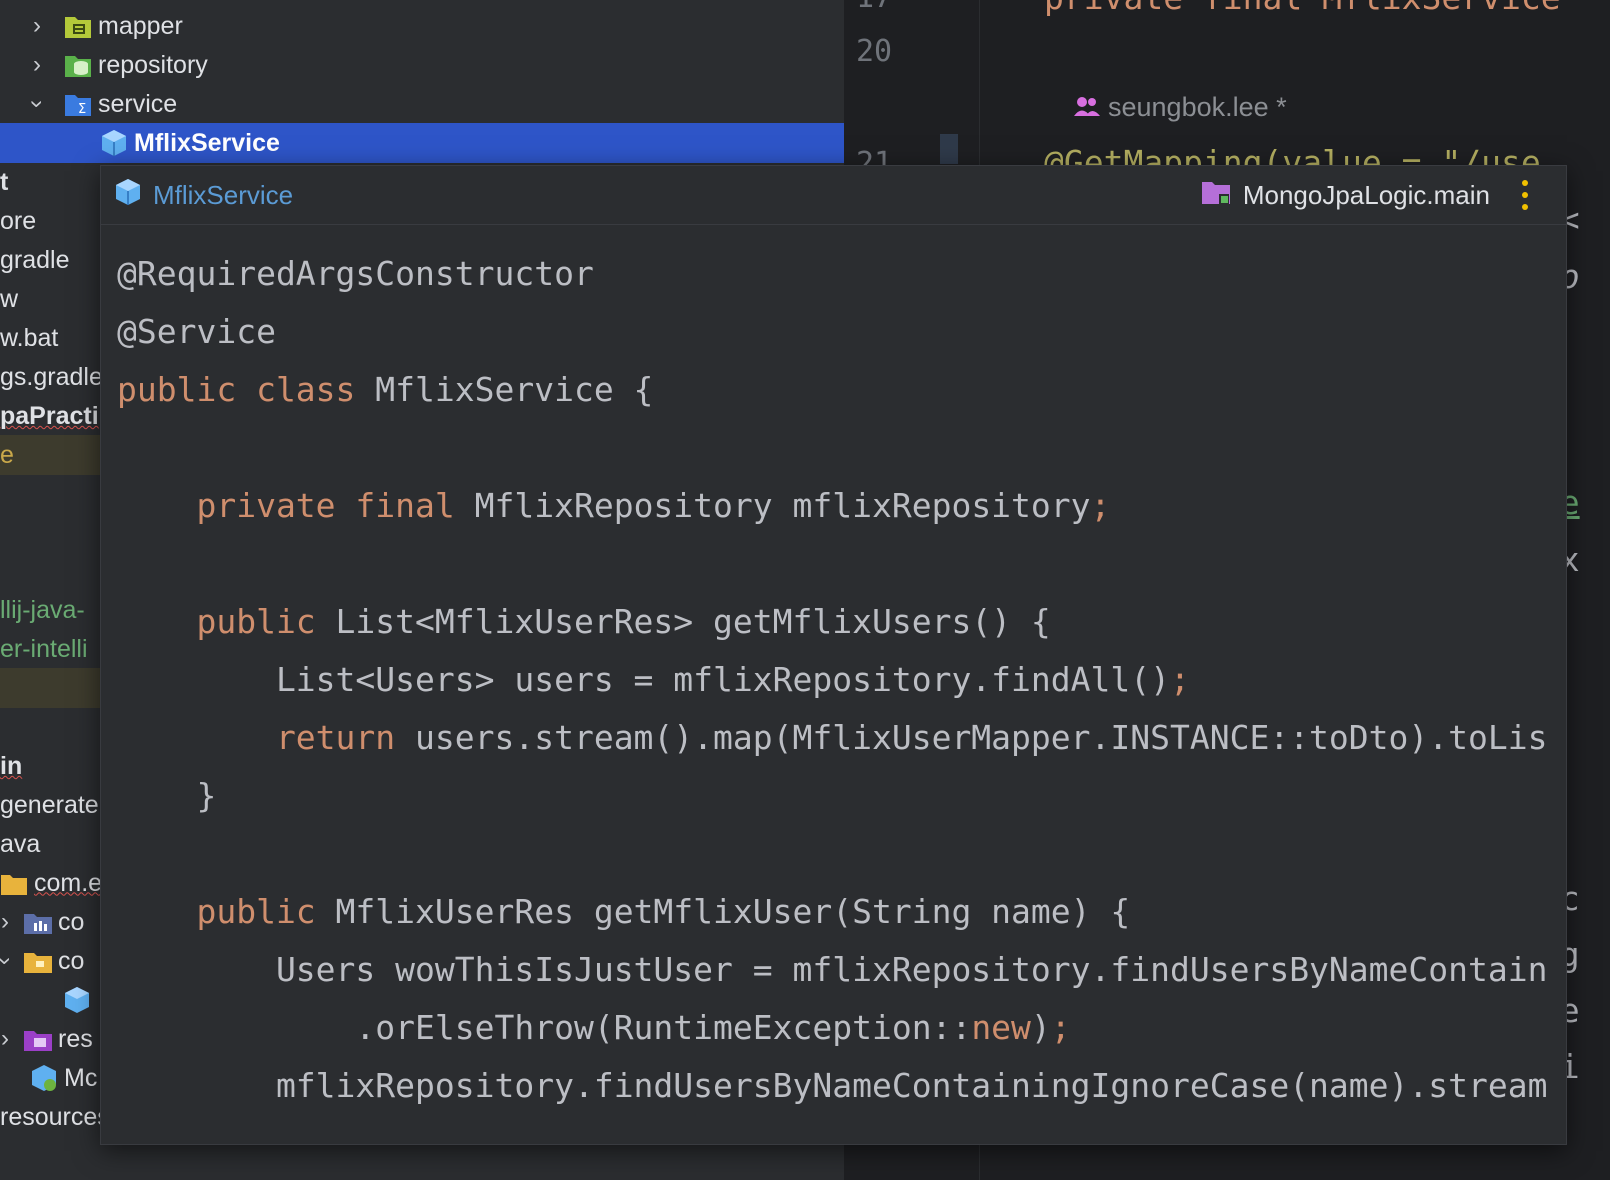 The width and height of the screenshot is (1610, 1180). Describe the element at coordinates (874, 7) in the screenshot. I see `line-number: 17` at that location.